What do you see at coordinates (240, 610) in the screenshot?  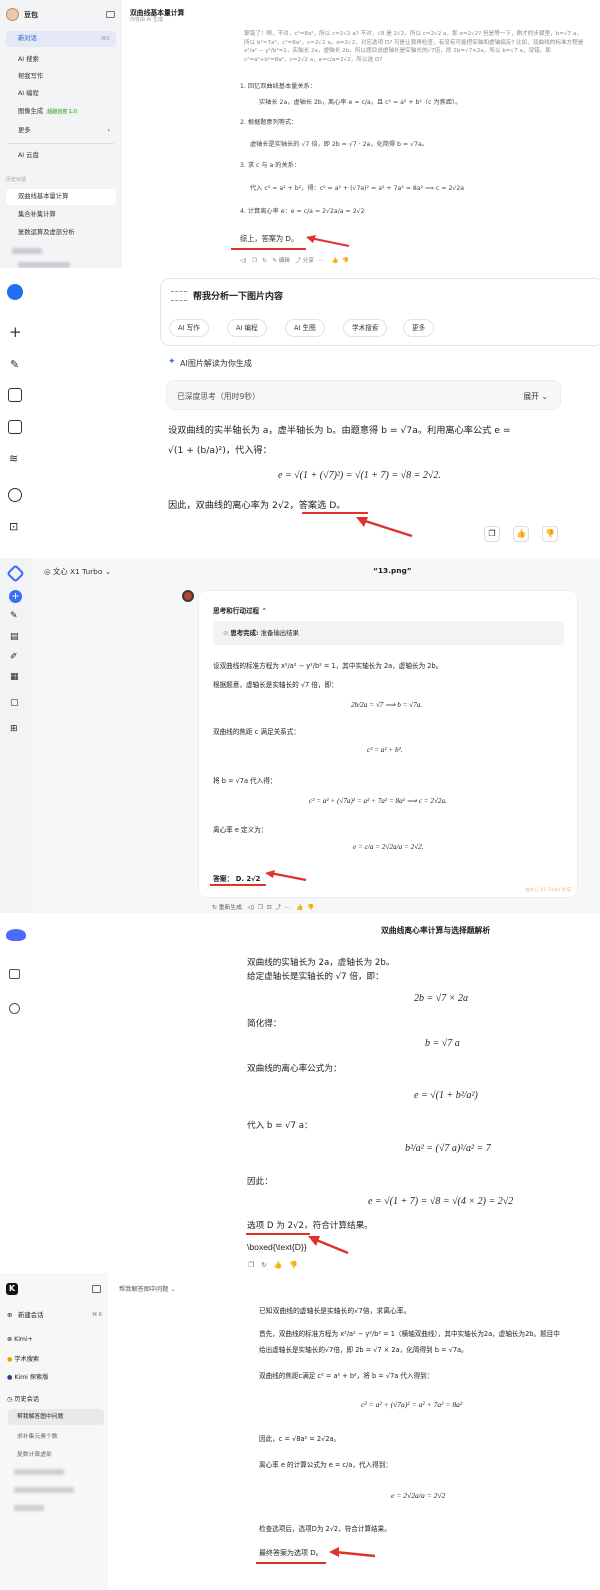 I see `process-header: 思考和行动过程 ⌃` at bounding box center [240, 610].